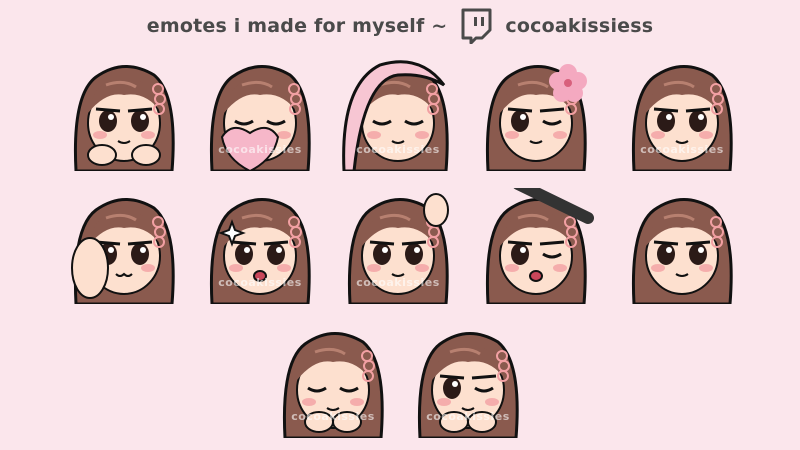 The height and width of the screenshot is (450, 800). I want to click on emote-microphone, so click(536, 246).